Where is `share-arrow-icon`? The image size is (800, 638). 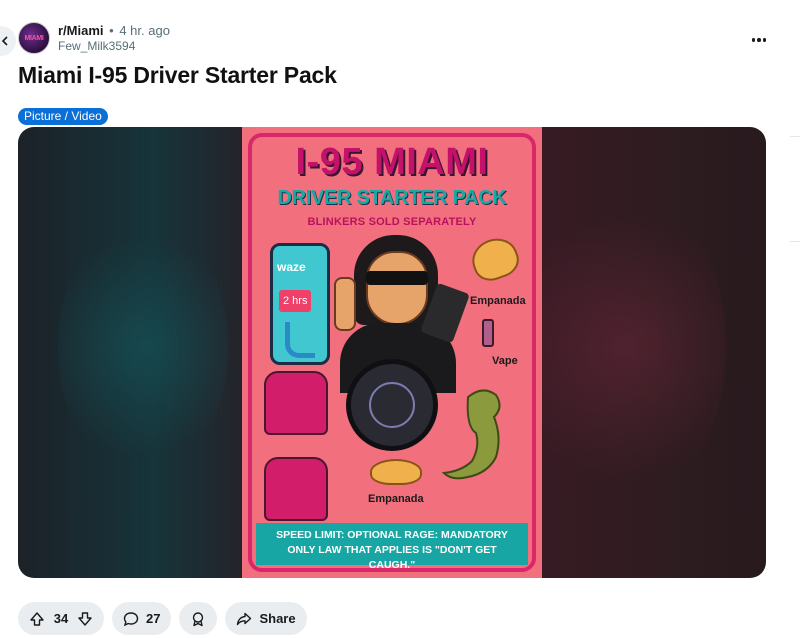
share-arrow-icon is located at coordinates (244, 618).